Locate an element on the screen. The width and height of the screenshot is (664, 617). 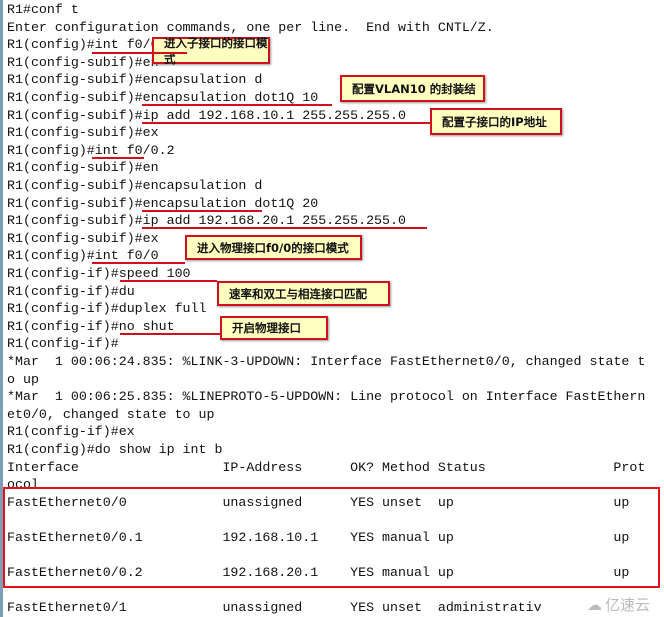
annotation-subinterface-mode: 进入子接口的接口模式 is located at coordinates (211, 51).